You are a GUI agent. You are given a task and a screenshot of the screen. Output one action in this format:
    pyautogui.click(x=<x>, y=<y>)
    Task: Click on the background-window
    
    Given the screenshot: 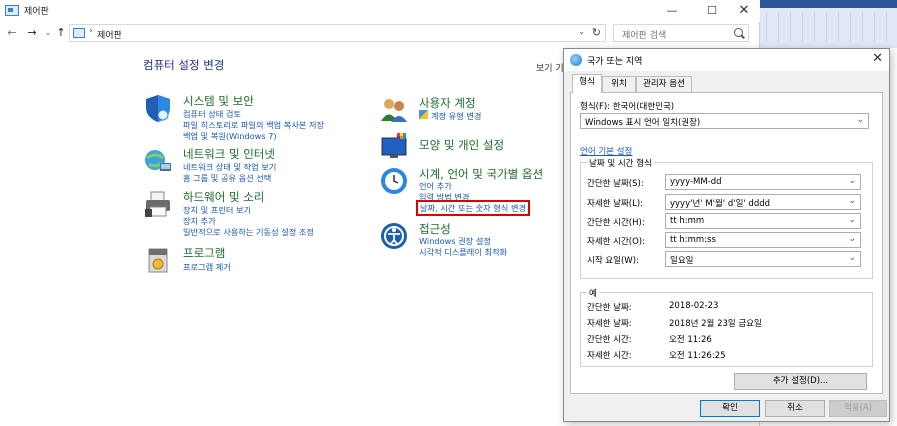 What is the action you would take?
    pyautogui.click(x=828, y=24)
    